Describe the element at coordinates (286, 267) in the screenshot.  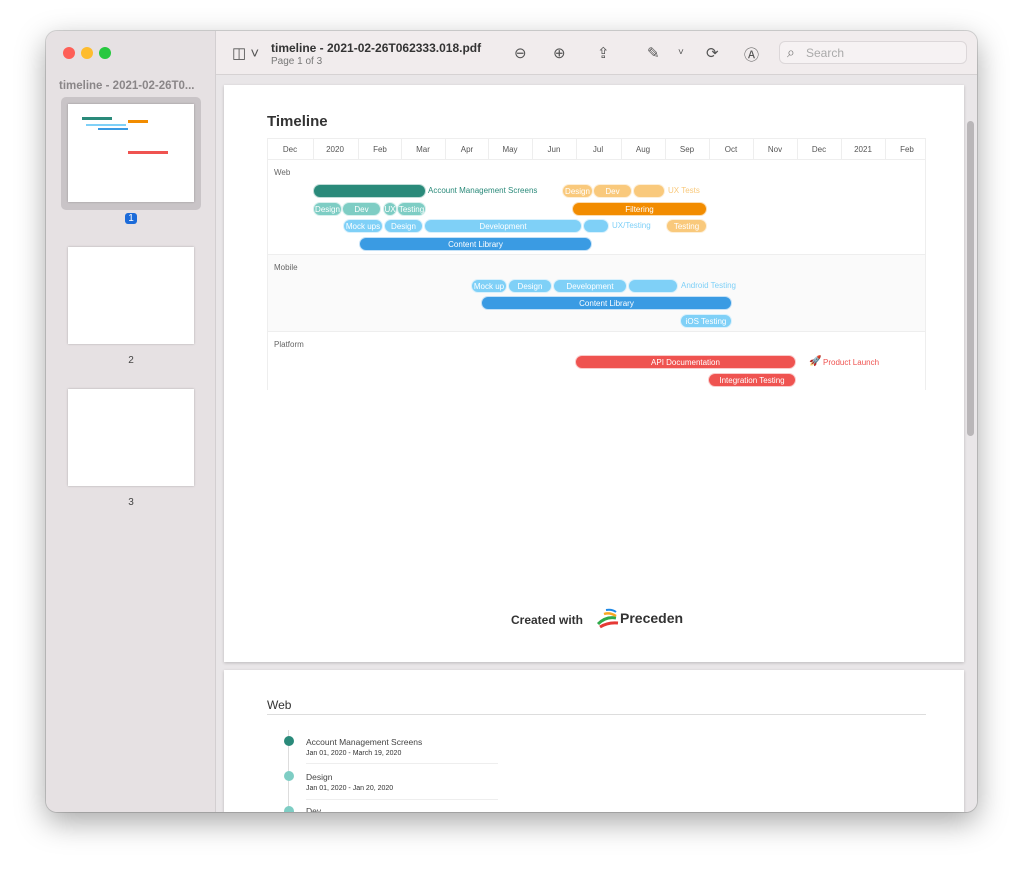
I see `section-label: Mobile` at that location.